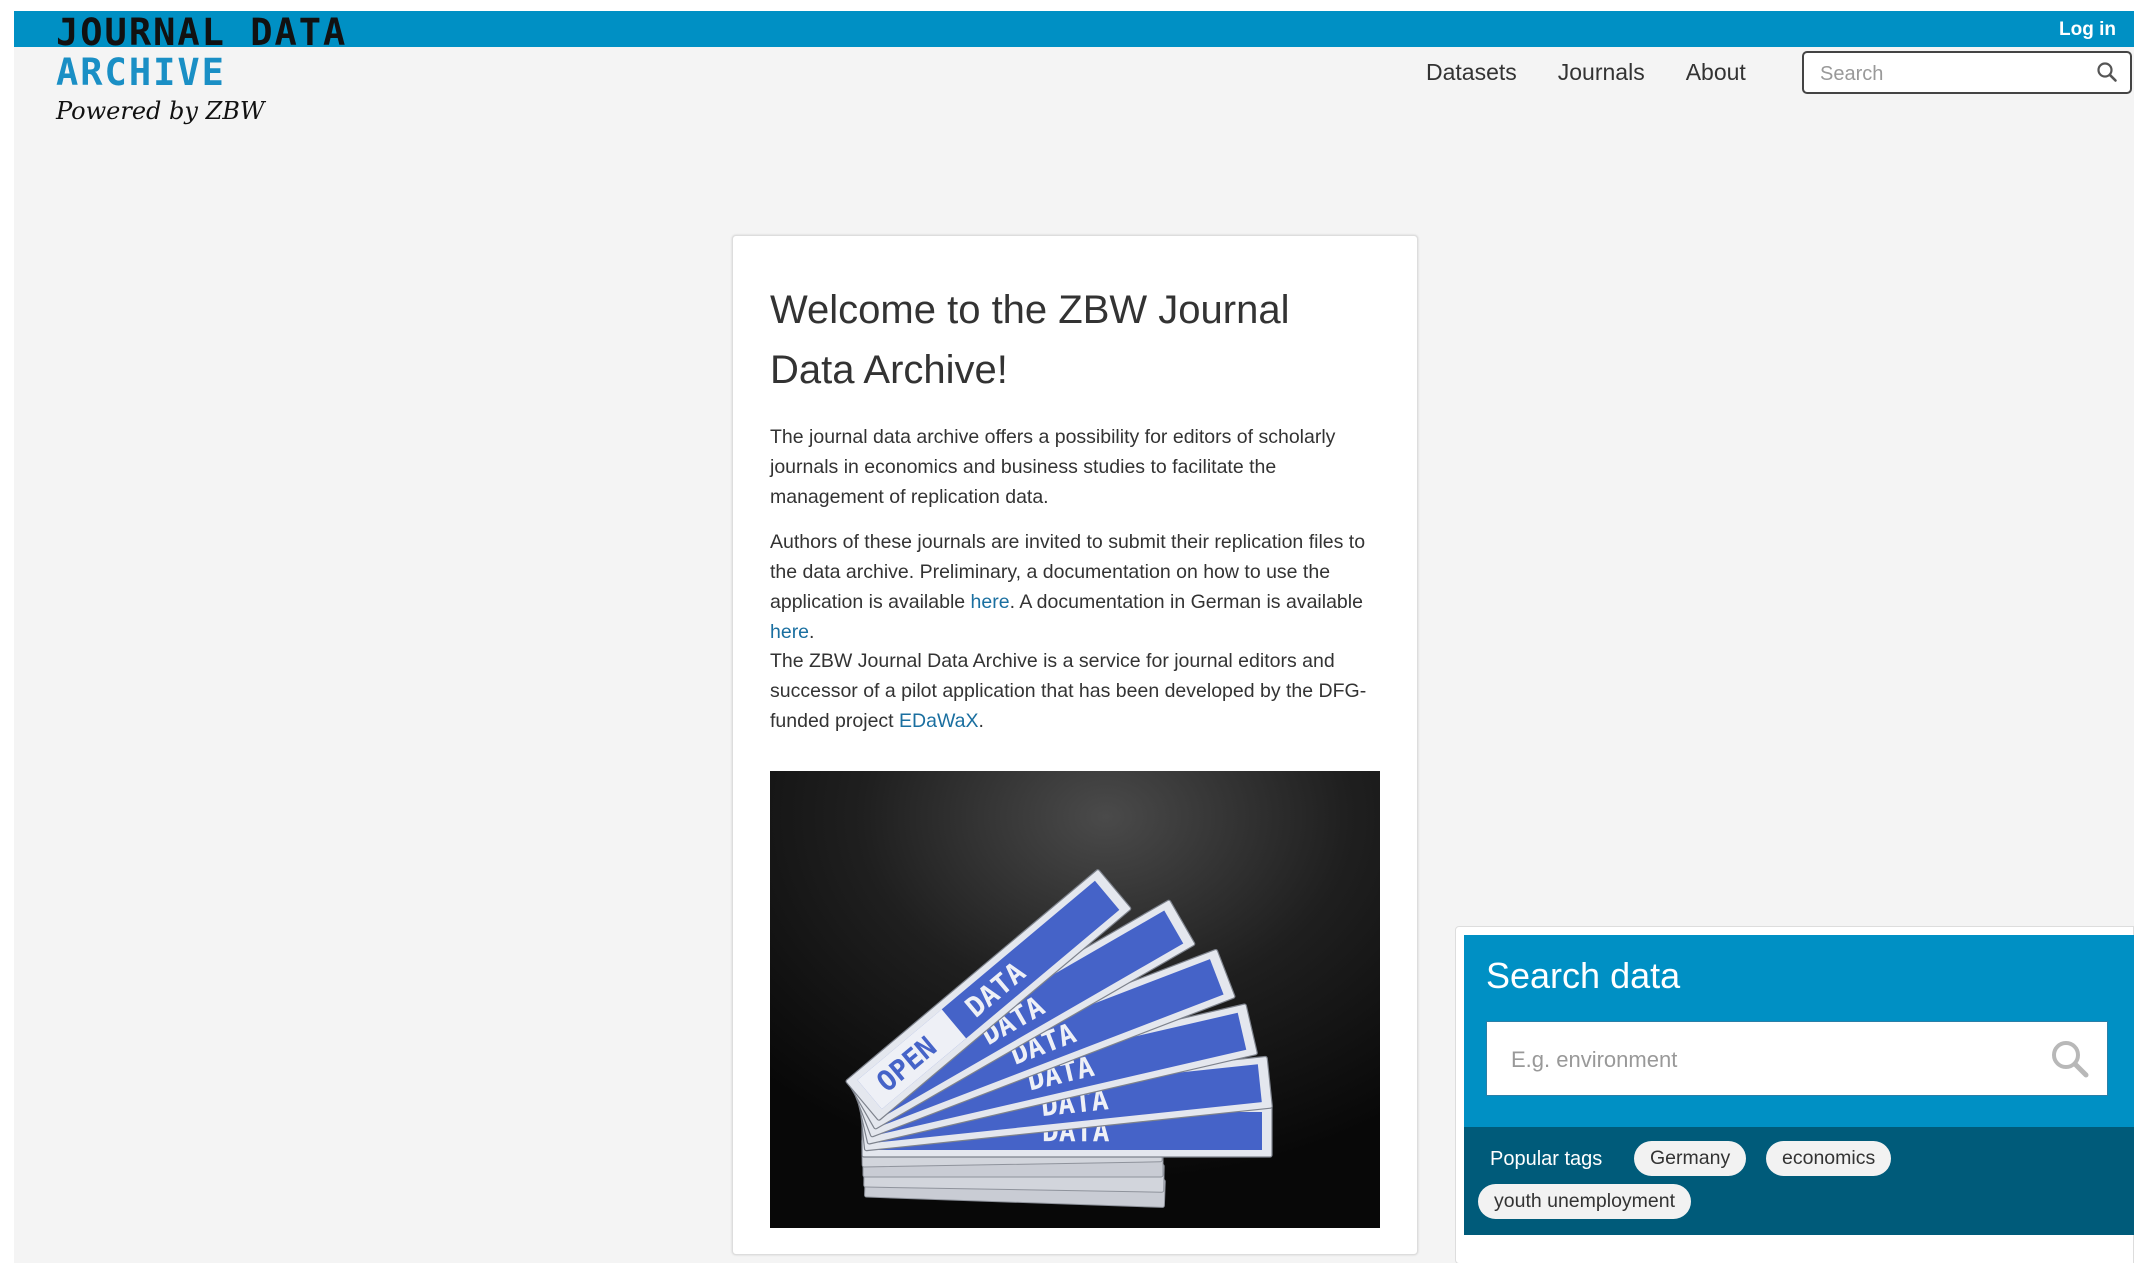 Image resolution: width=2134 pixels, height=1263 pixels. I want to click on service-text-2: ., so click(981, 721).